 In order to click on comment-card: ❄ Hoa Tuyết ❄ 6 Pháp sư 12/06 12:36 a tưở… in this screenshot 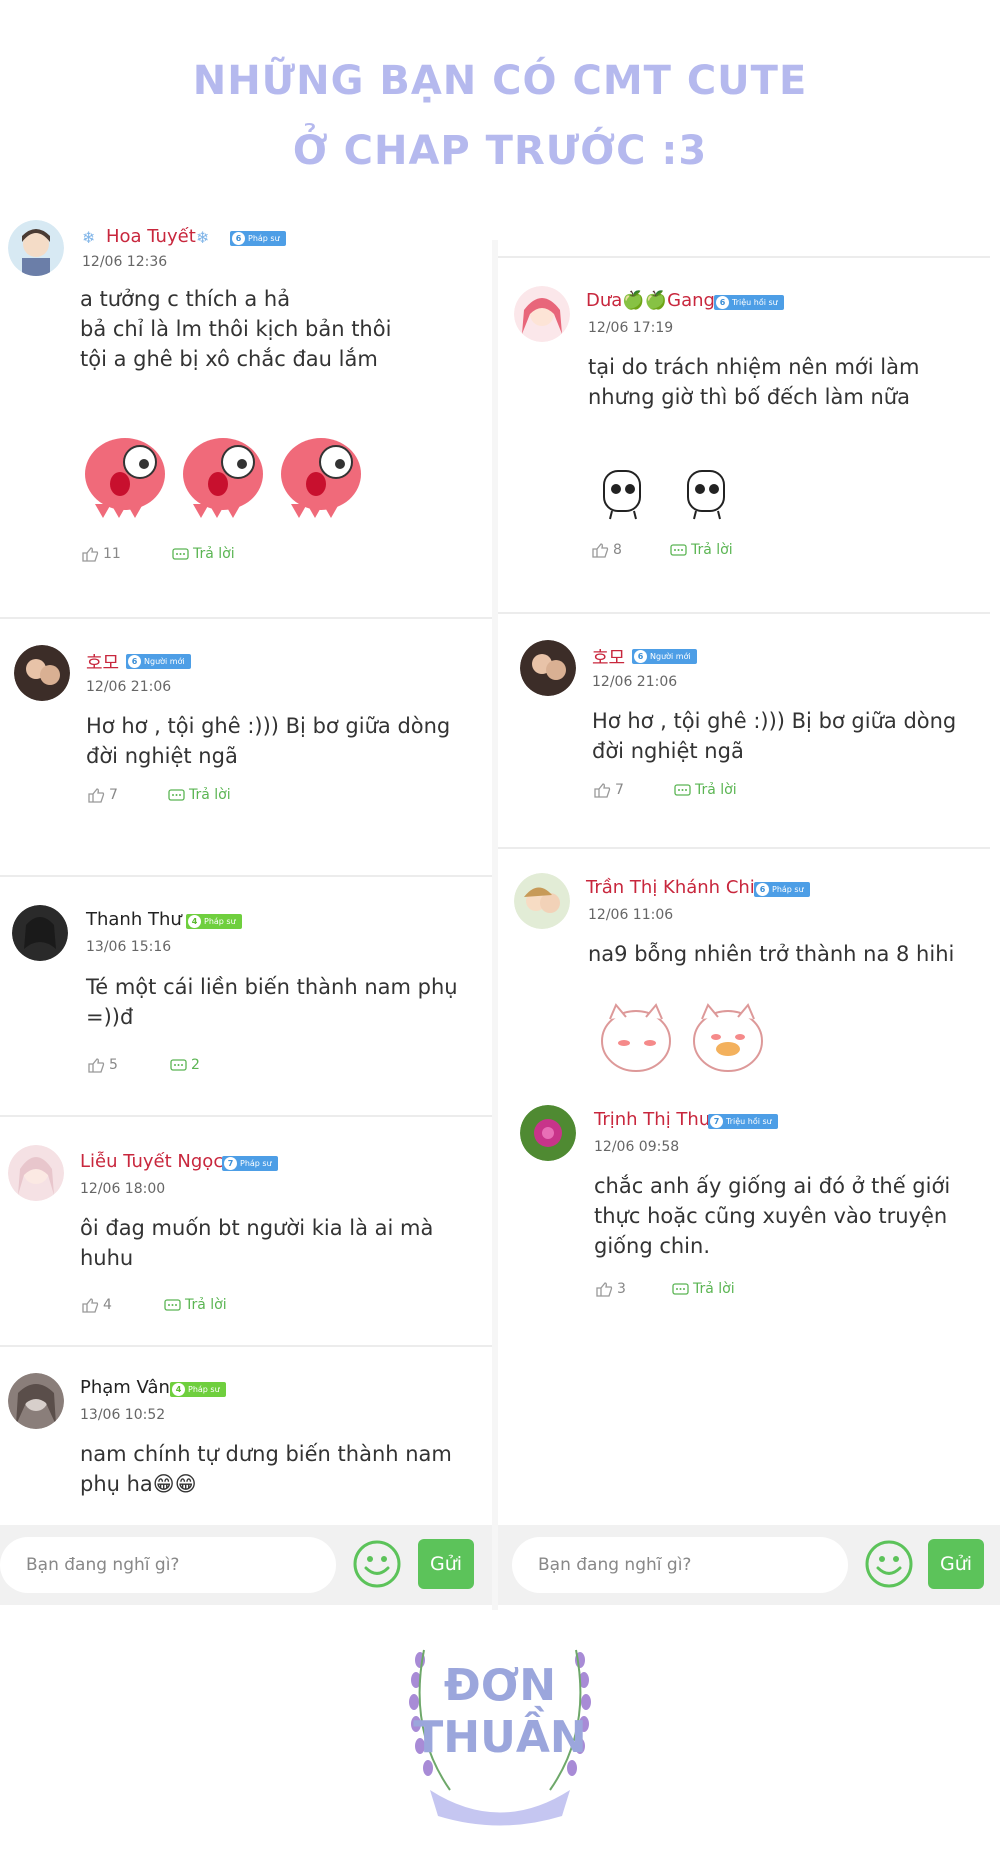, I will do `click(246, 409)`.